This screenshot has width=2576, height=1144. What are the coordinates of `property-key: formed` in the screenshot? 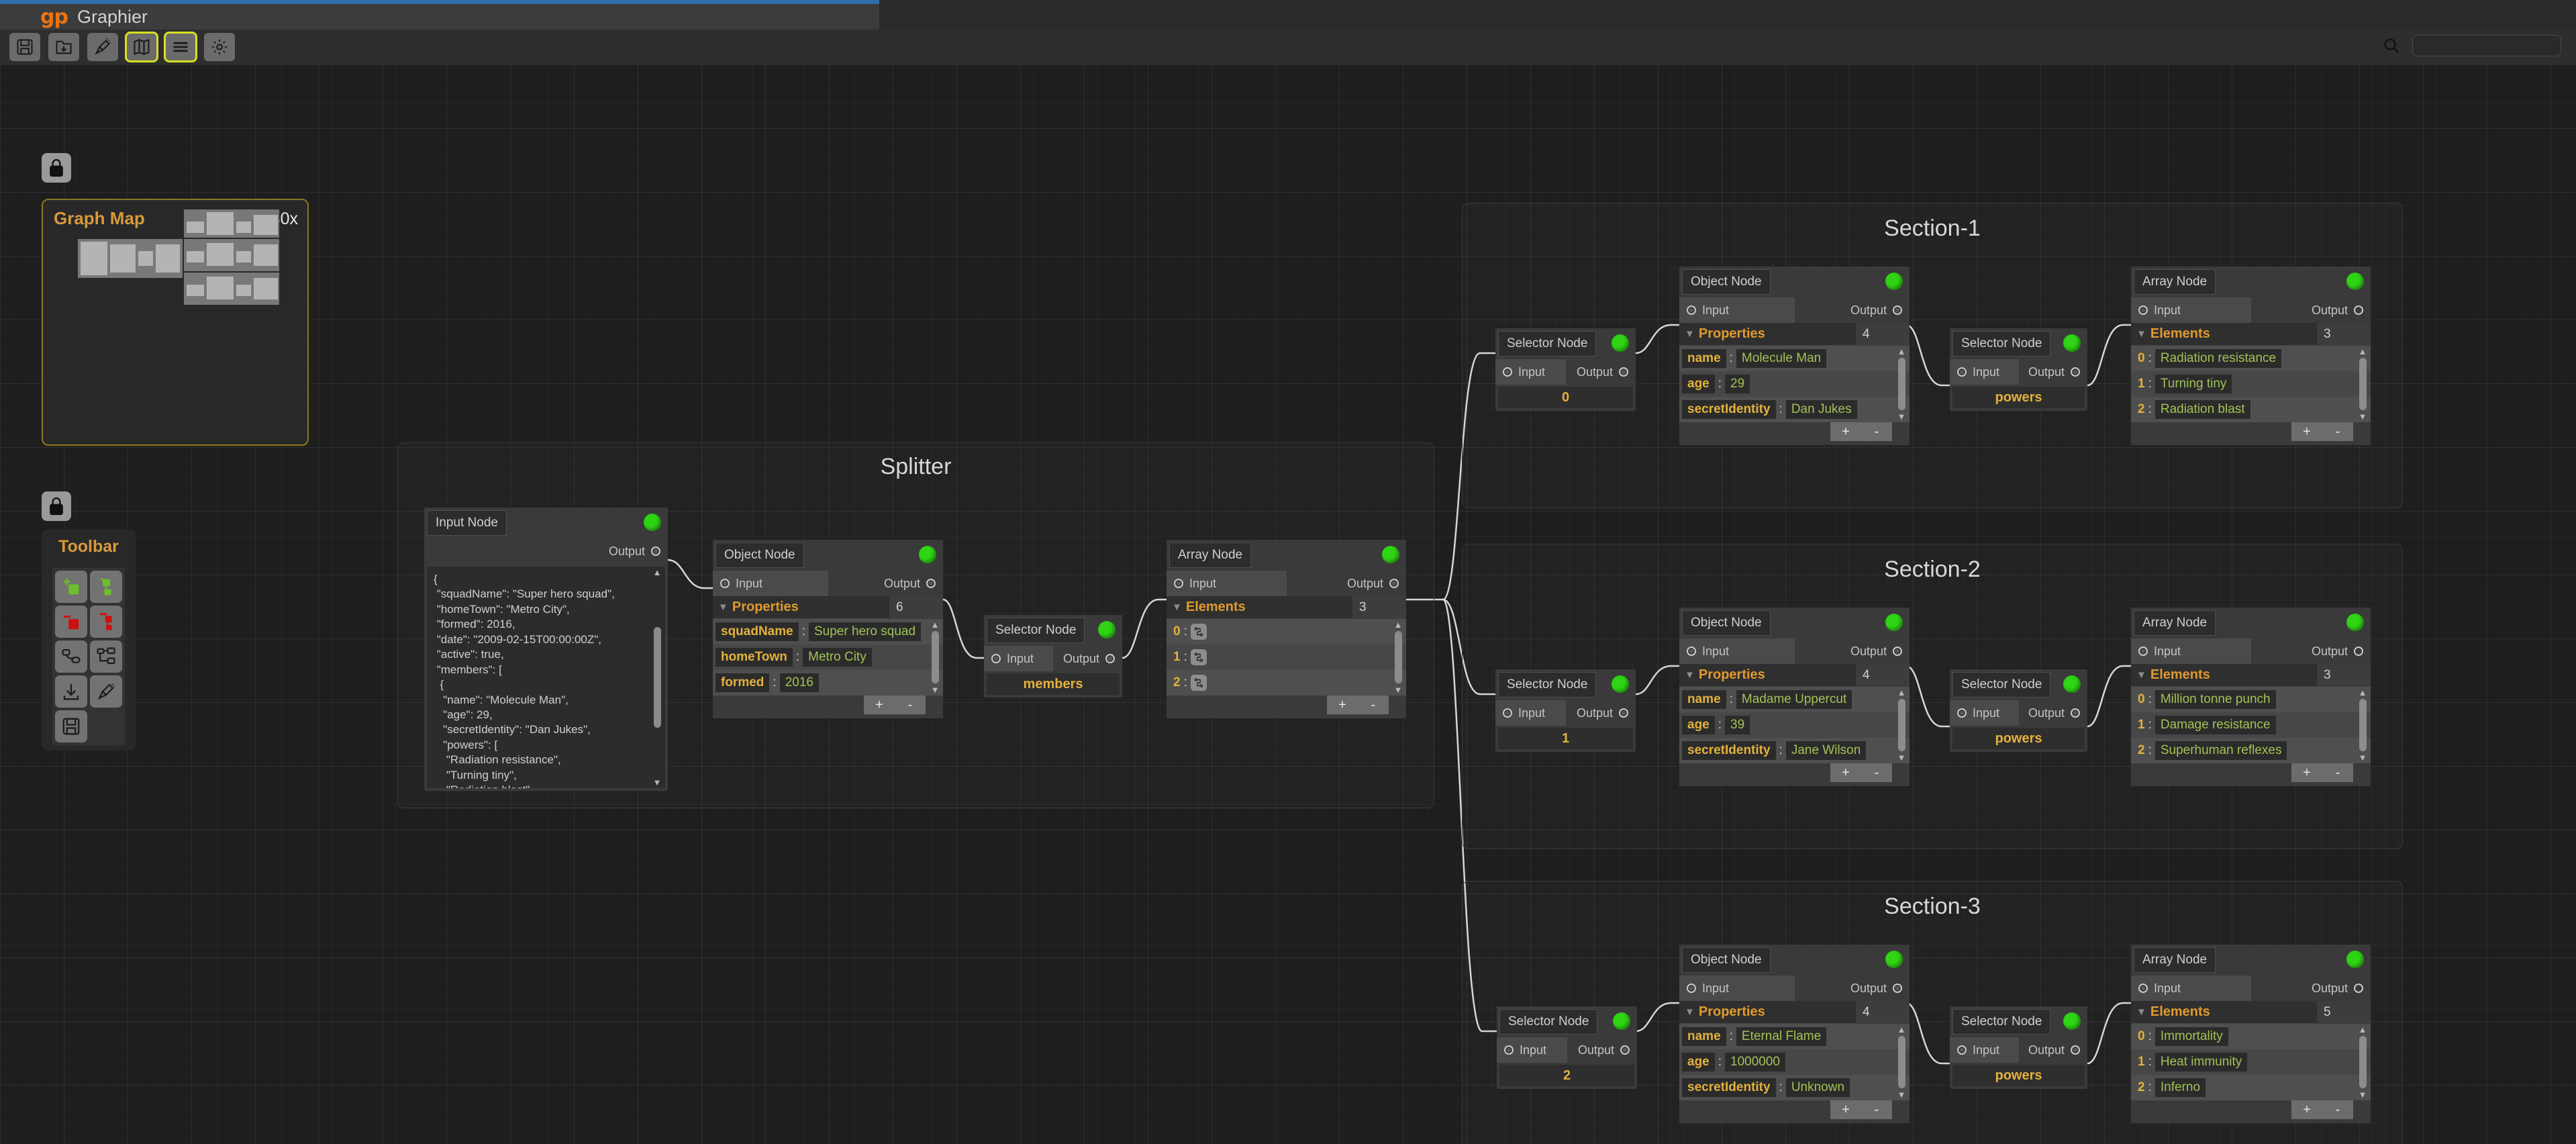 It's located at (742, 682).